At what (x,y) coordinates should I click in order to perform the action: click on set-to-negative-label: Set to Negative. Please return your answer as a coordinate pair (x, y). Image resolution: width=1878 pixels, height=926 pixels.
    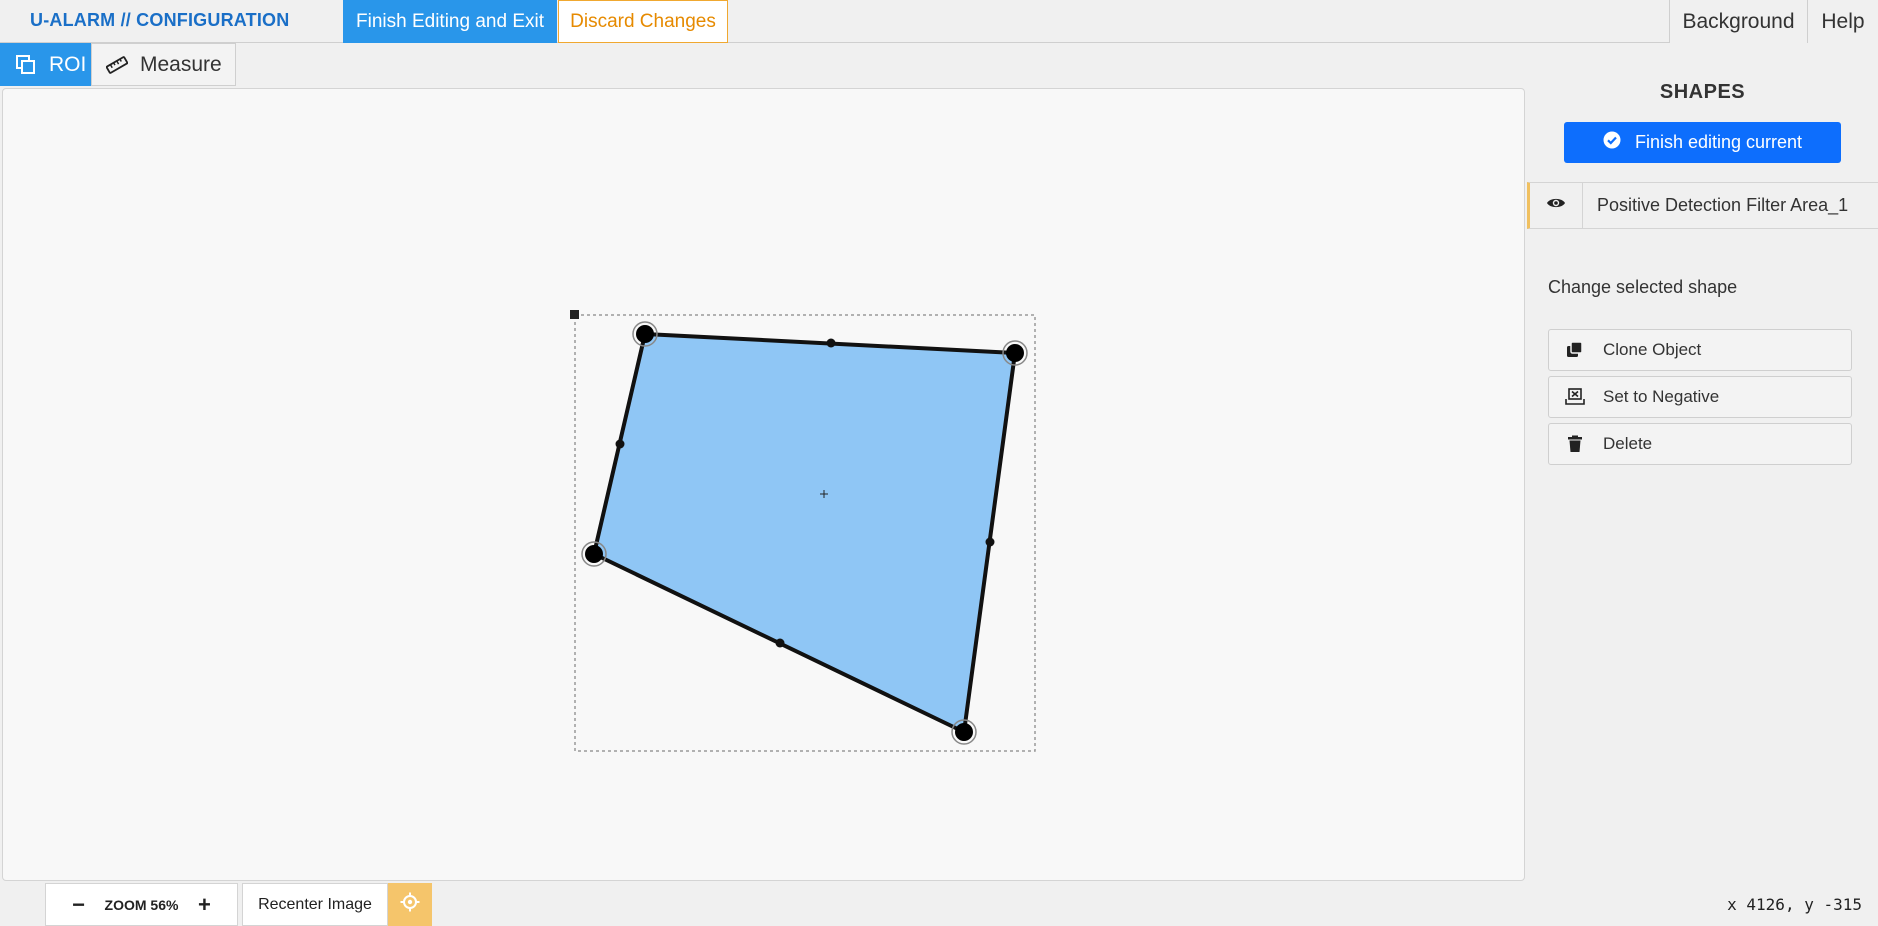
    Looking at the image, I should click on (1661, 396).